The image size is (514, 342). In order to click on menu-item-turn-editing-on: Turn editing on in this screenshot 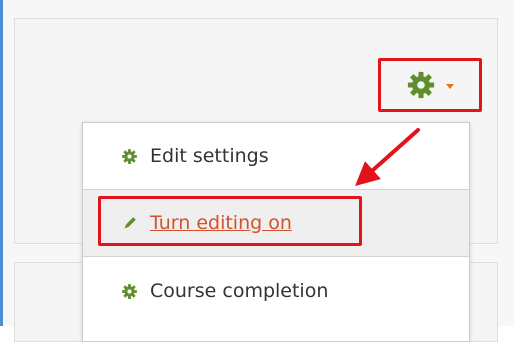, I will do `click(276, 223)`.